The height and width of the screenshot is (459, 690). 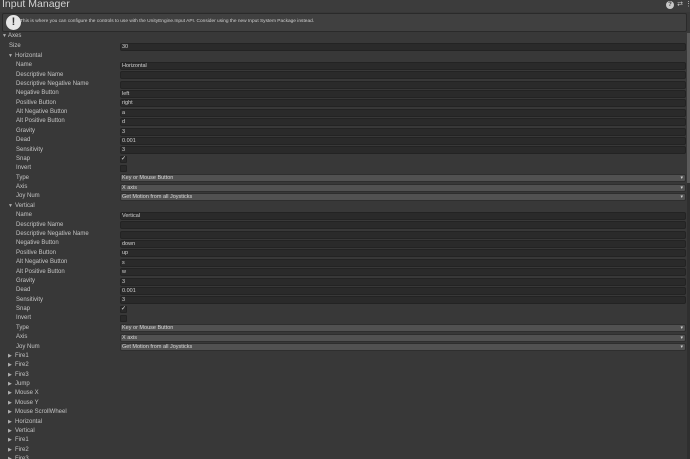 I want to click on size-label: Size, so click(x=15, y=46).